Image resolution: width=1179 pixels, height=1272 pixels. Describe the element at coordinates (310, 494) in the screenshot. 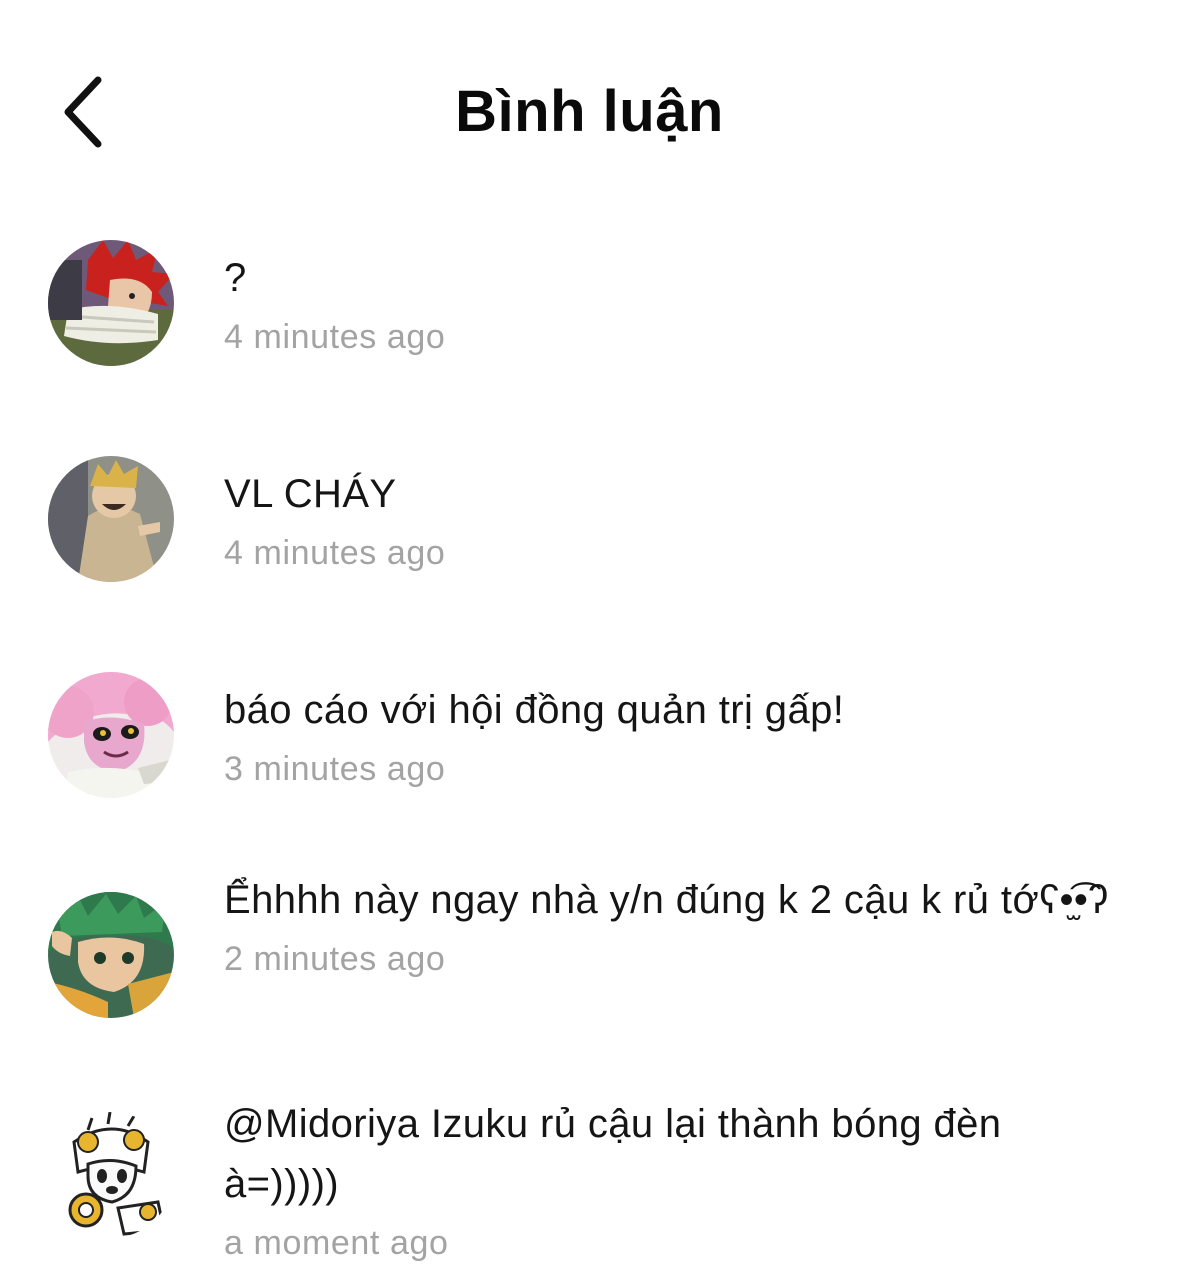

I see `comment-text: VL CHÁY` at that location.